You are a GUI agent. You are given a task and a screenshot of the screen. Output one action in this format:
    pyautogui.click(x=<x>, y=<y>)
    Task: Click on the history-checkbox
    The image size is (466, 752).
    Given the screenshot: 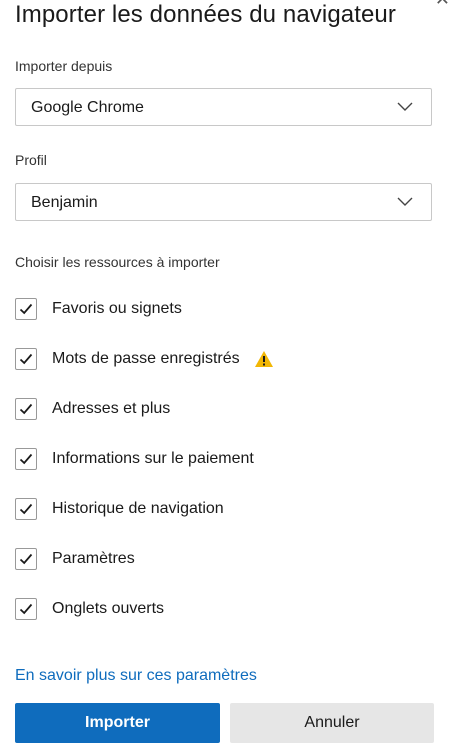 What is the action you would take?
    pyautogui.click(x=26, y=509)
    